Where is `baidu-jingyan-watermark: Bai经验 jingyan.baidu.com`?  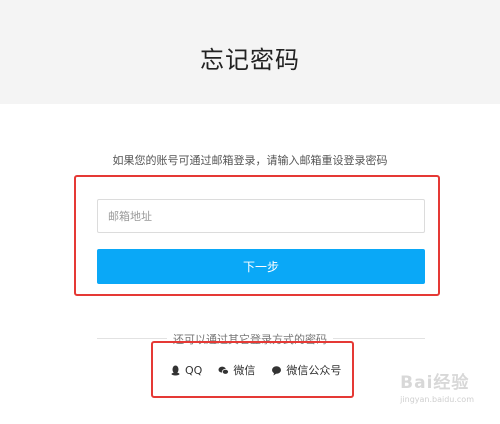
baidu-jingyan-watermark: Bai经验 jingyan.baidu.com is located at coordinates (437, 386).